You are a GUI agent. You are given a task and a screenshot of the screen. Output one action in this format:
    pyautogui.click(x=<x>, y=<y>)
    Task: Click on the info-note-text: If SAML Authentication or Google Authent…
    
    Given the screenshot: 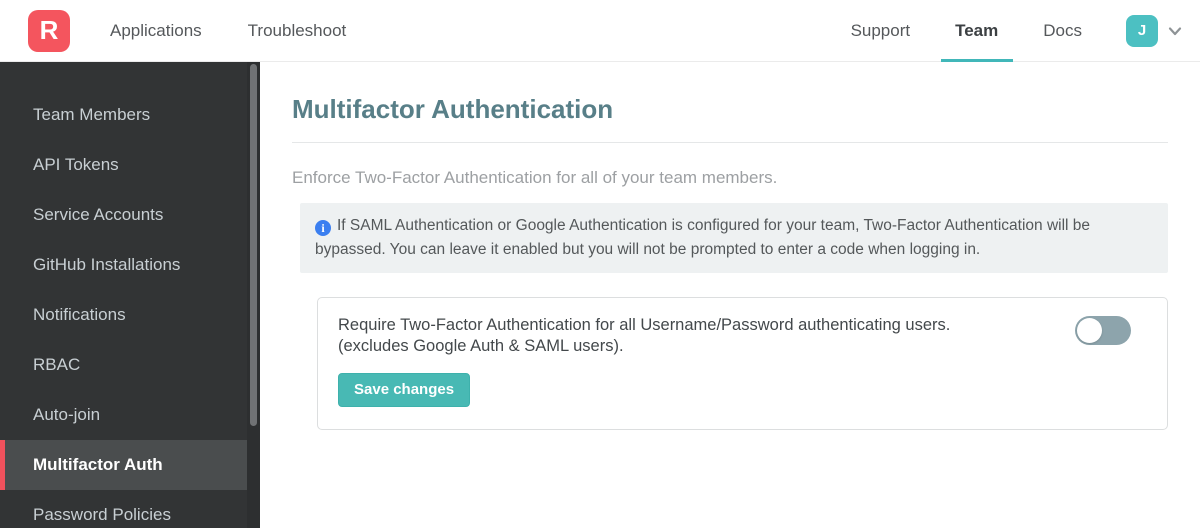 What is the action you would take?
    pyautogui.click(x=703, y=238)
    